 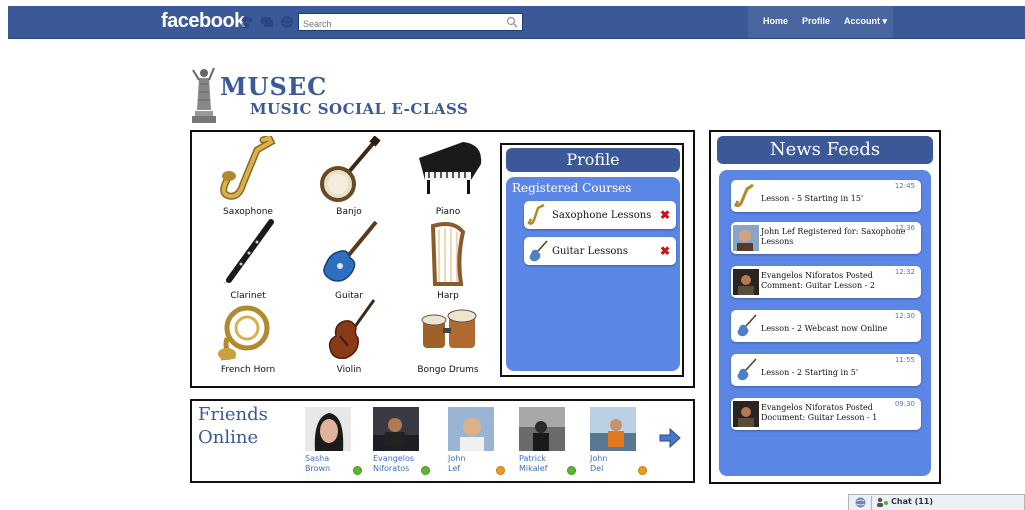 I want to click on banjo-icon, so click(x=350, y=169).